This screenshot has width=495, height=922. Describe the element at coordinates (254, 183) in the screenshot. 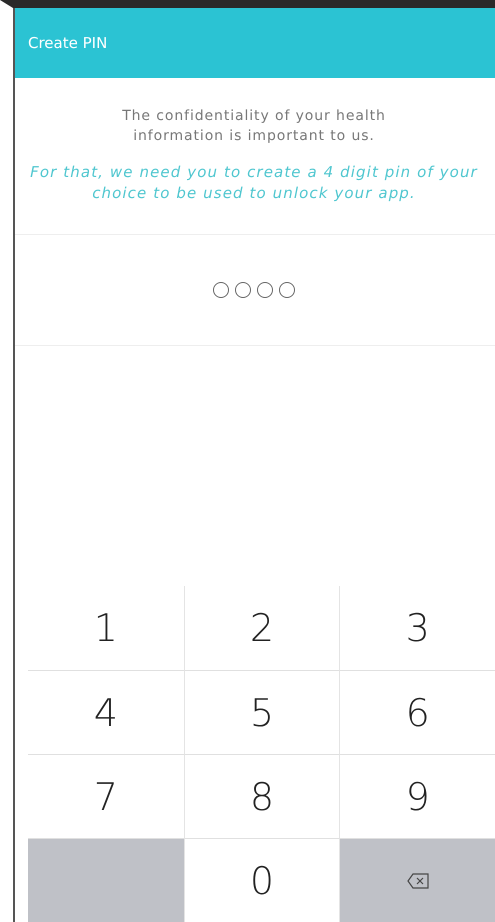

I see `instruction-text: For that, we need you to create a 4 digit pin of your choice to be used to unlock your app.` at that location.